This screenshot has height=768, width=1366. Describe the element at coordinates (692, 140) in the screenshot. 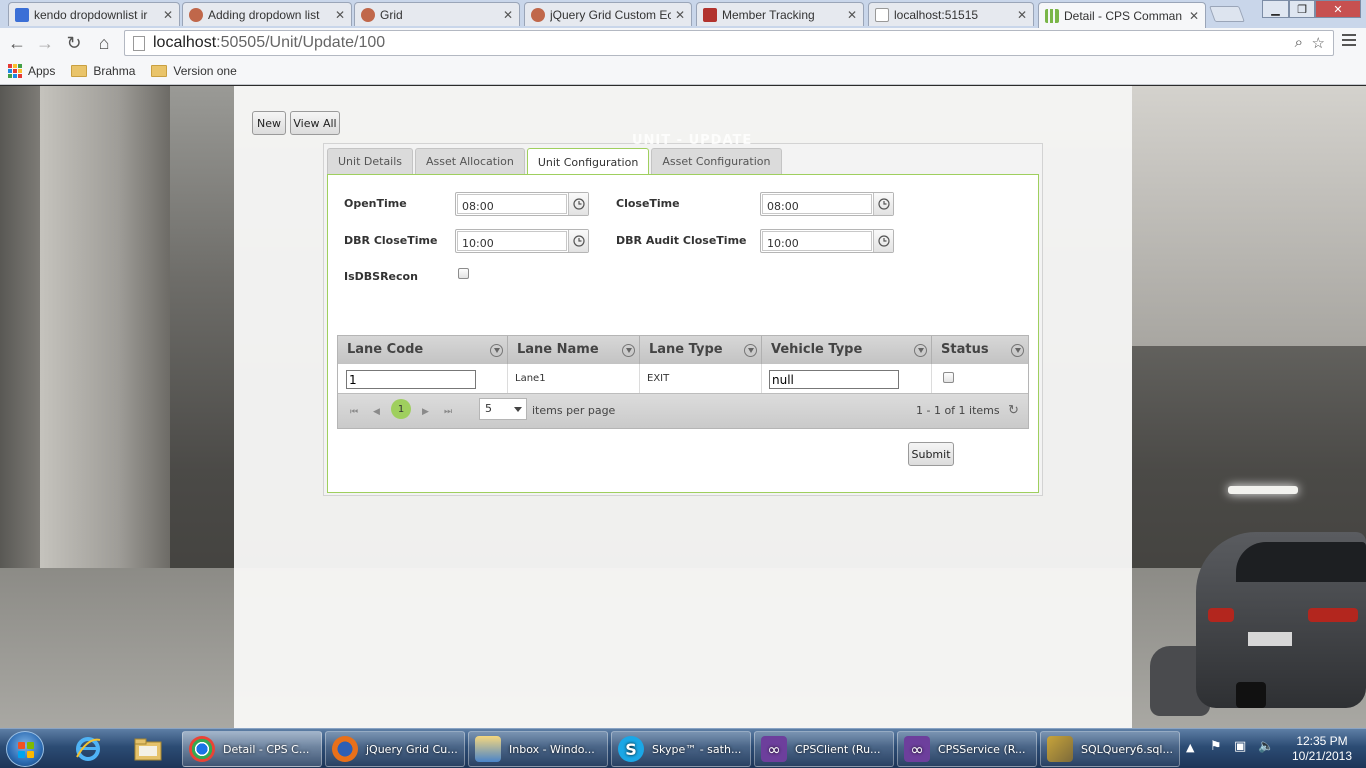

I see `page-title: UNIT - UPDATE` at that location.